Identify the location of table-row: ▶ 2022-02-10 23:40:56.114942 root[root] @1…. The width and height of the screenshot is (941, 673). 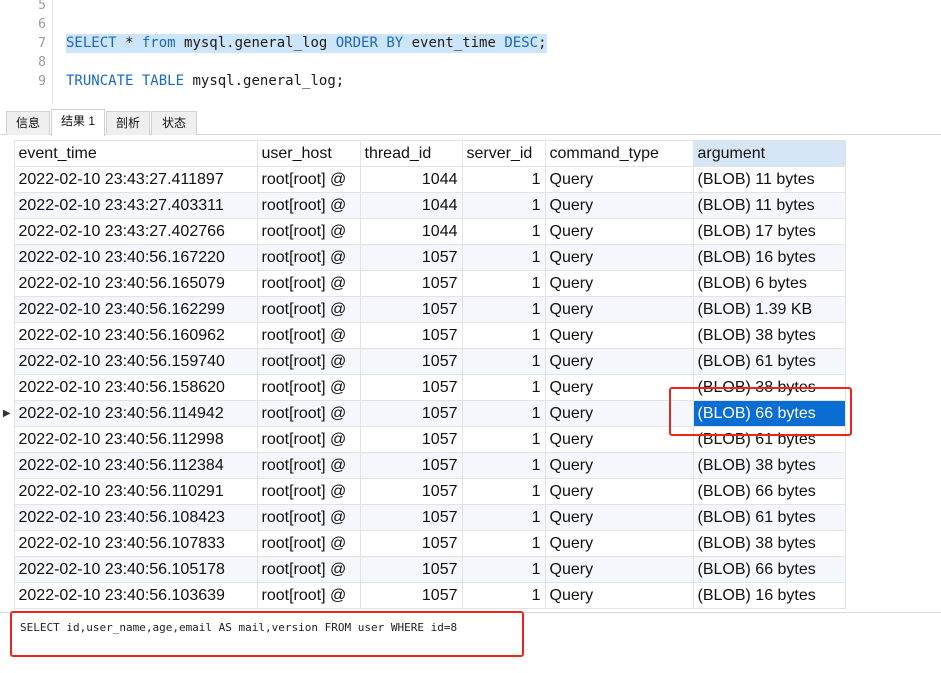
(423, 413).